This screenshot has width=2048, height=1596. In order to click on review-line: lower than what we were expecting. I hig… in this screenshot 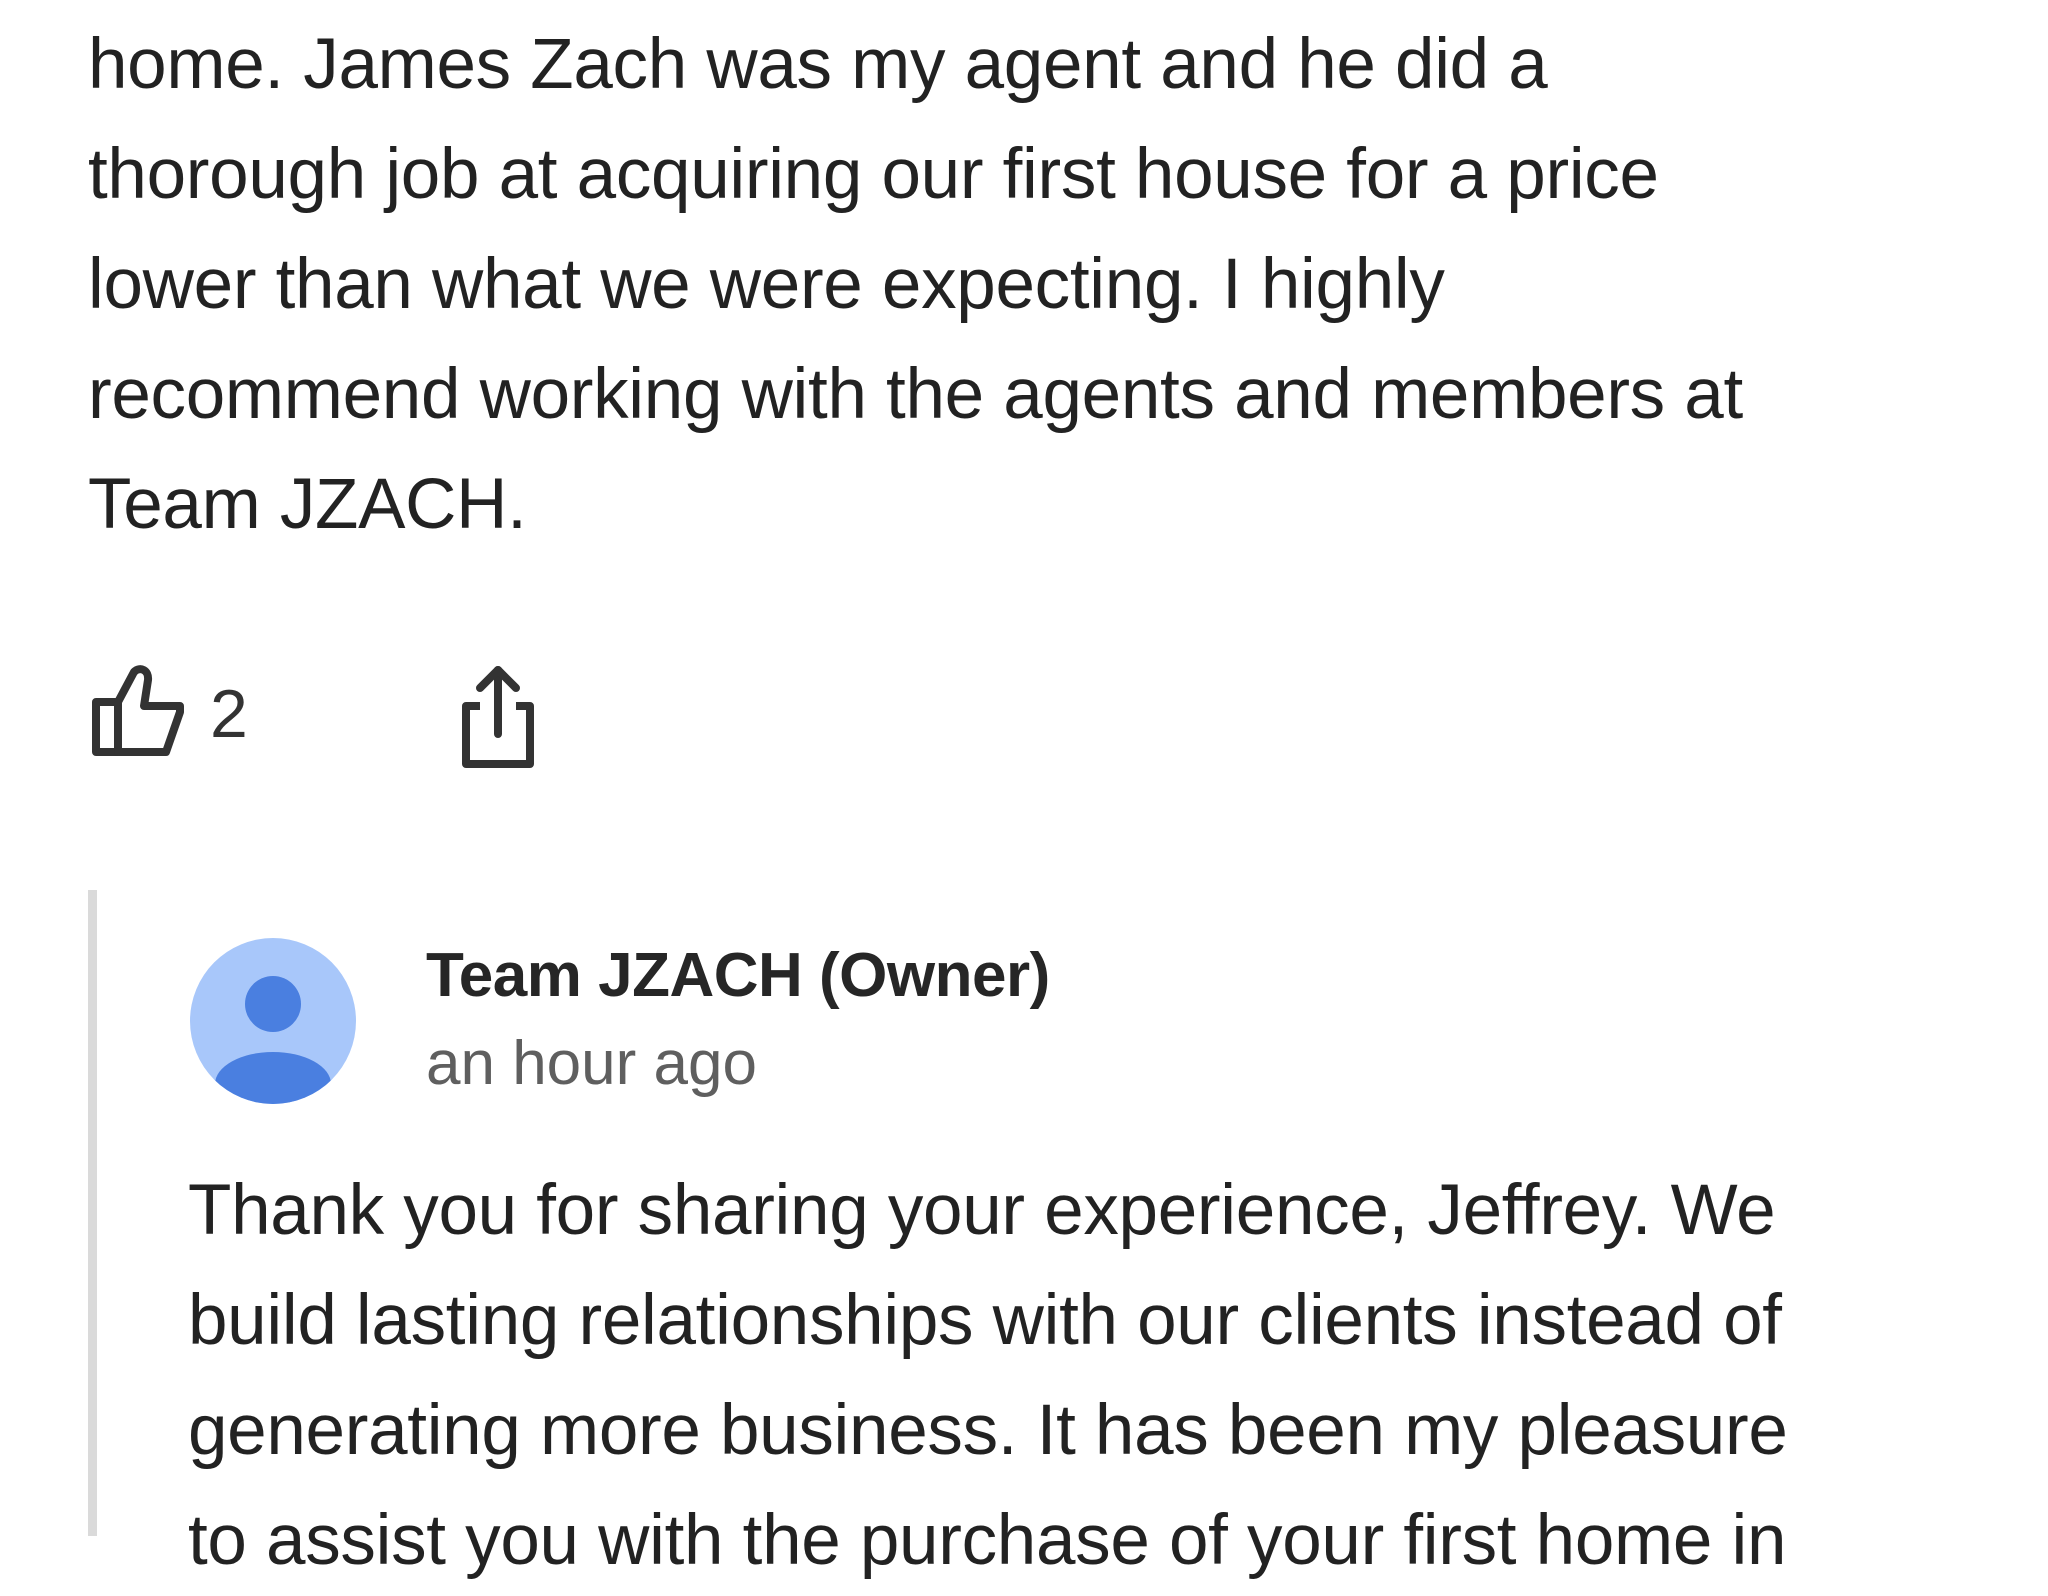, I will do `click(766, 284)`.